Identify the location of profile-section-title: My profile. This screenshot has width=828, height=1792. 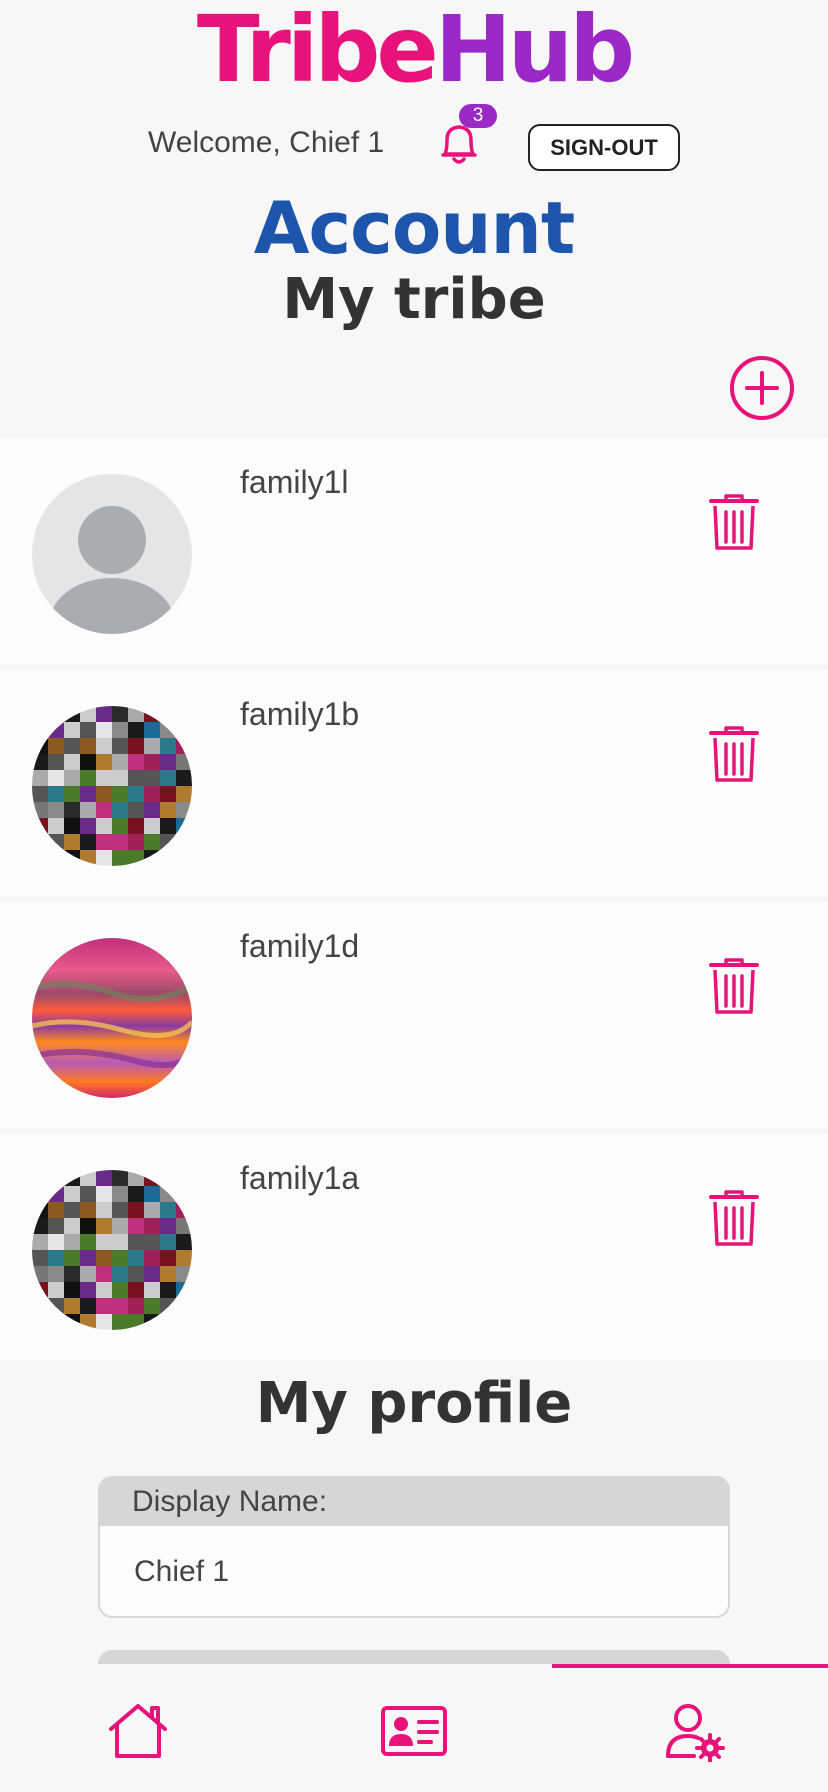
(414, 1403).